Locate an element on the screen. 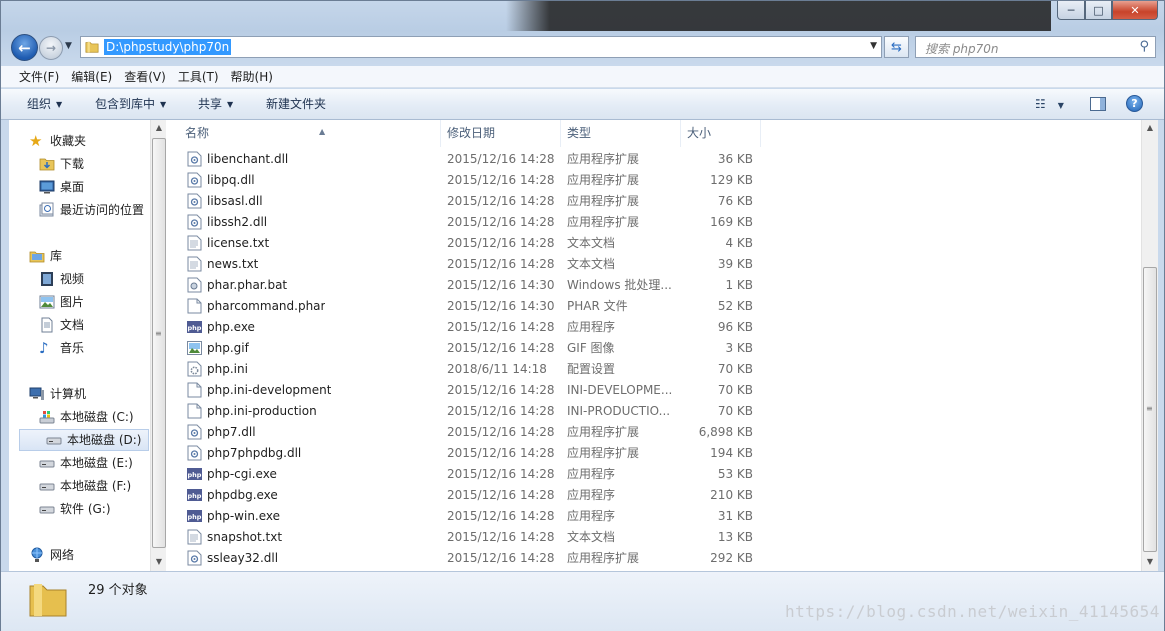 The width and height of the screenshot is (1165, 631). favorites-header: ★ 收藏夹 is located at coordinates (57, 141).